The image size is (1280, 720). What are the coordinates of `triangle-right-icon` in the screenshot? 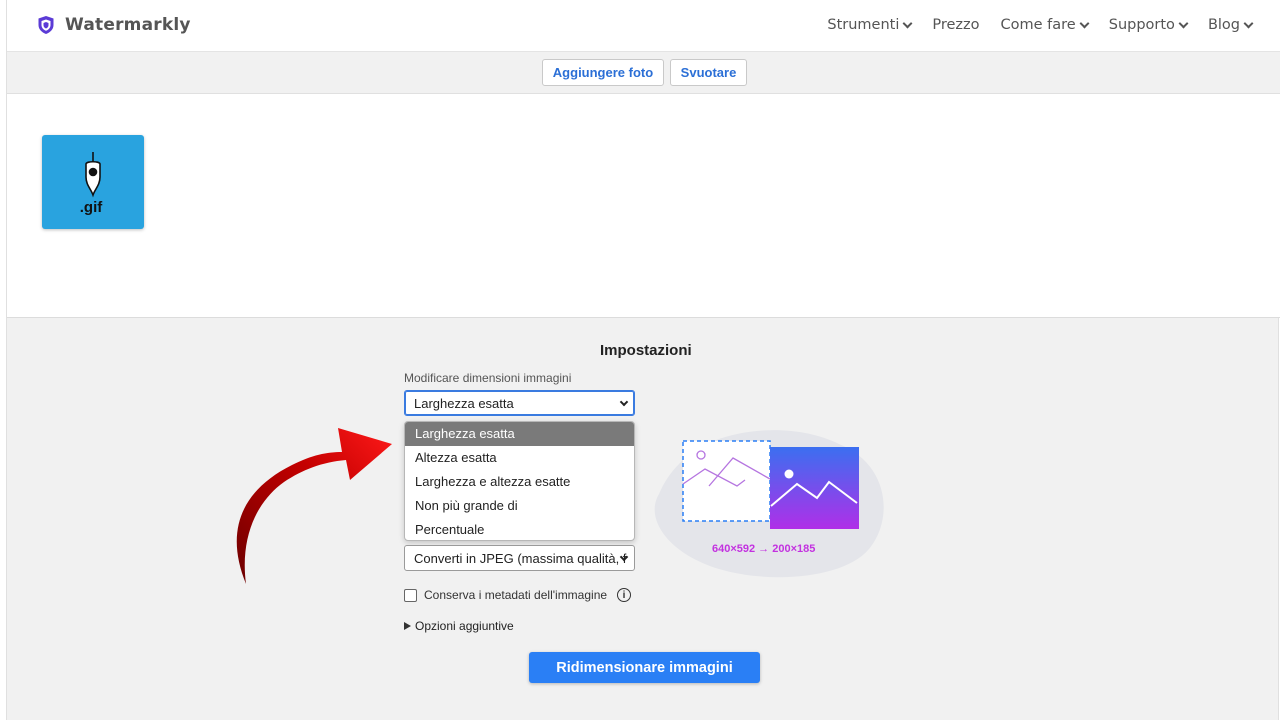 It's located at (407, 626).